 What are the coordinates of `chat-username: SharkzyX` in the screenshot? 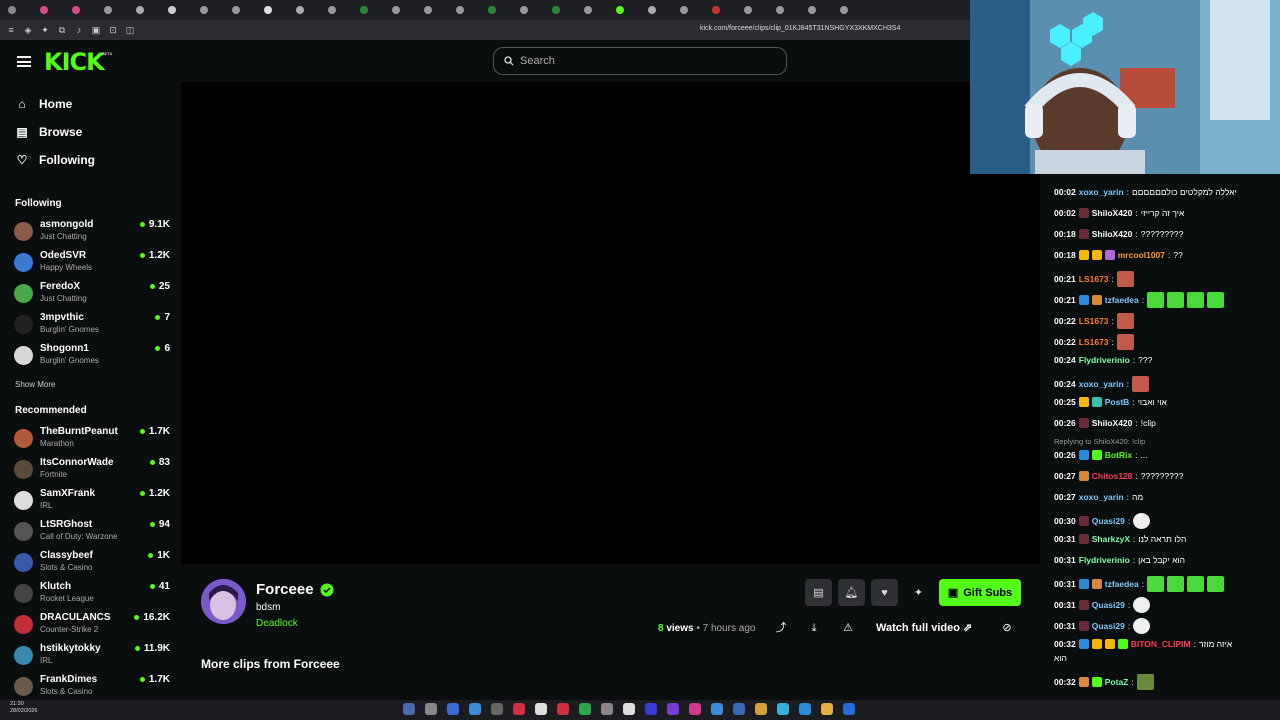 It's located at (1111, 539).